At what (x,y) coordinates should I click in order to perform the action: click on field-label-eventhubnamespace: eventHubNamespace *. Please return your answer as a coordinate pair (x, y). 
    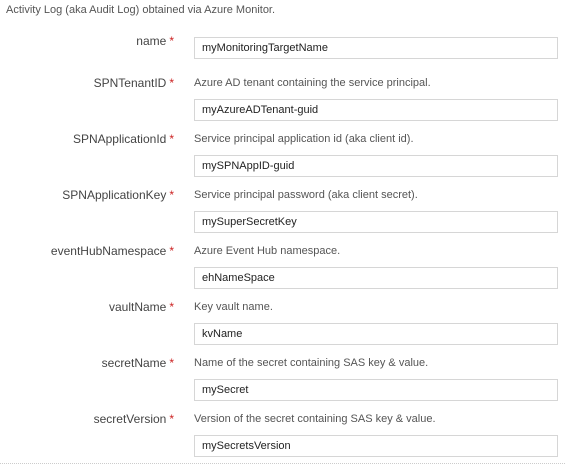
    Looking at the image, I should click on (112, 251).